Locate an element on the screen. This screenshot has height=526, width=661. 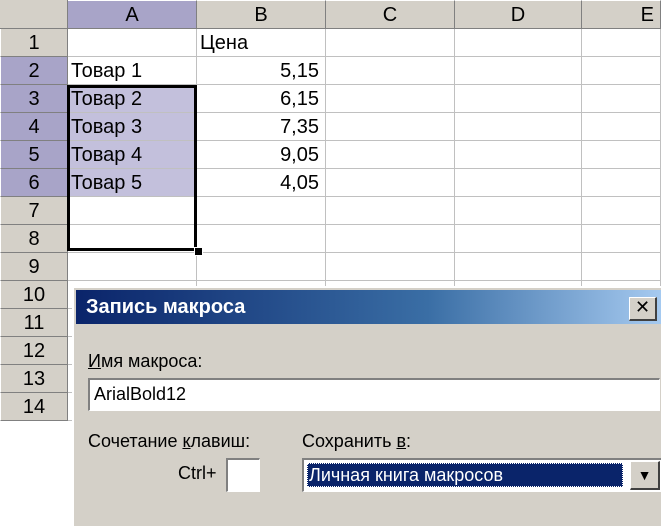
row-header: 11 is located at coordinates (34, 323).